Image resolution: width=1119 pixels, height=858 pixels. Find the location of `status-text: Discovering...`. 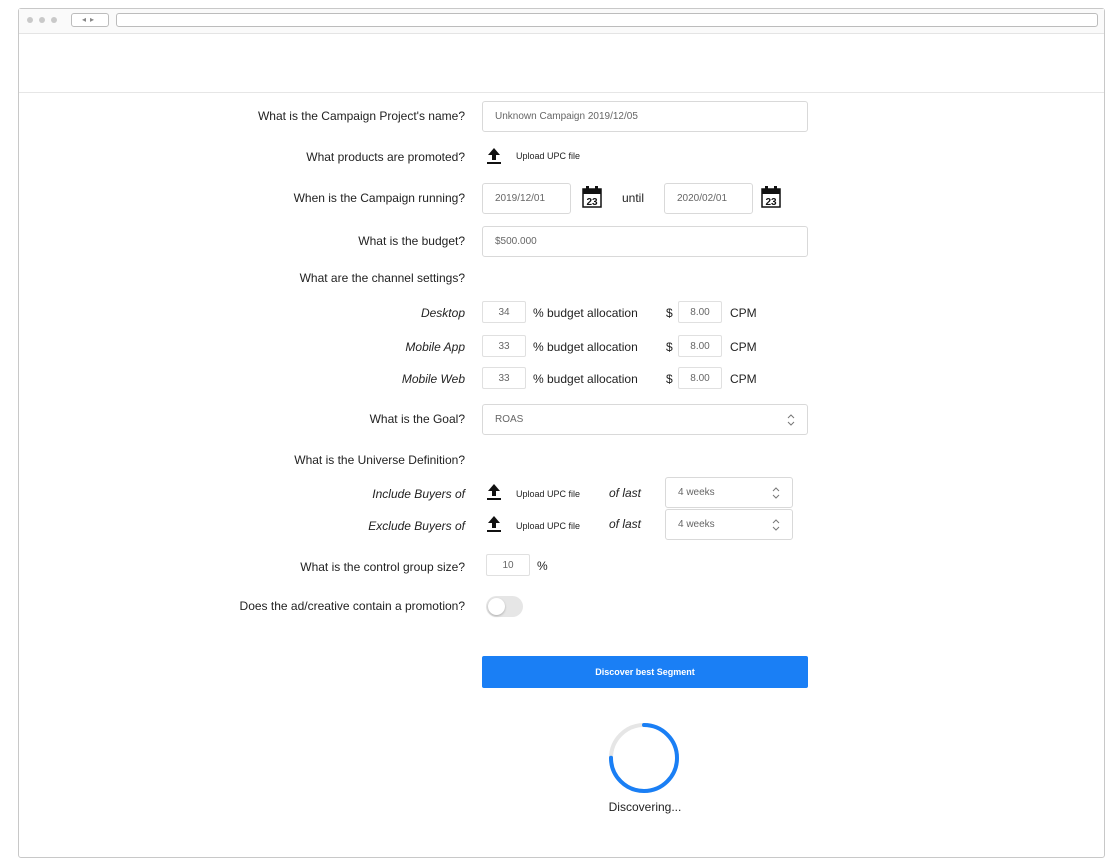

status-text: Discovering... is located at coordinates (645, 807).